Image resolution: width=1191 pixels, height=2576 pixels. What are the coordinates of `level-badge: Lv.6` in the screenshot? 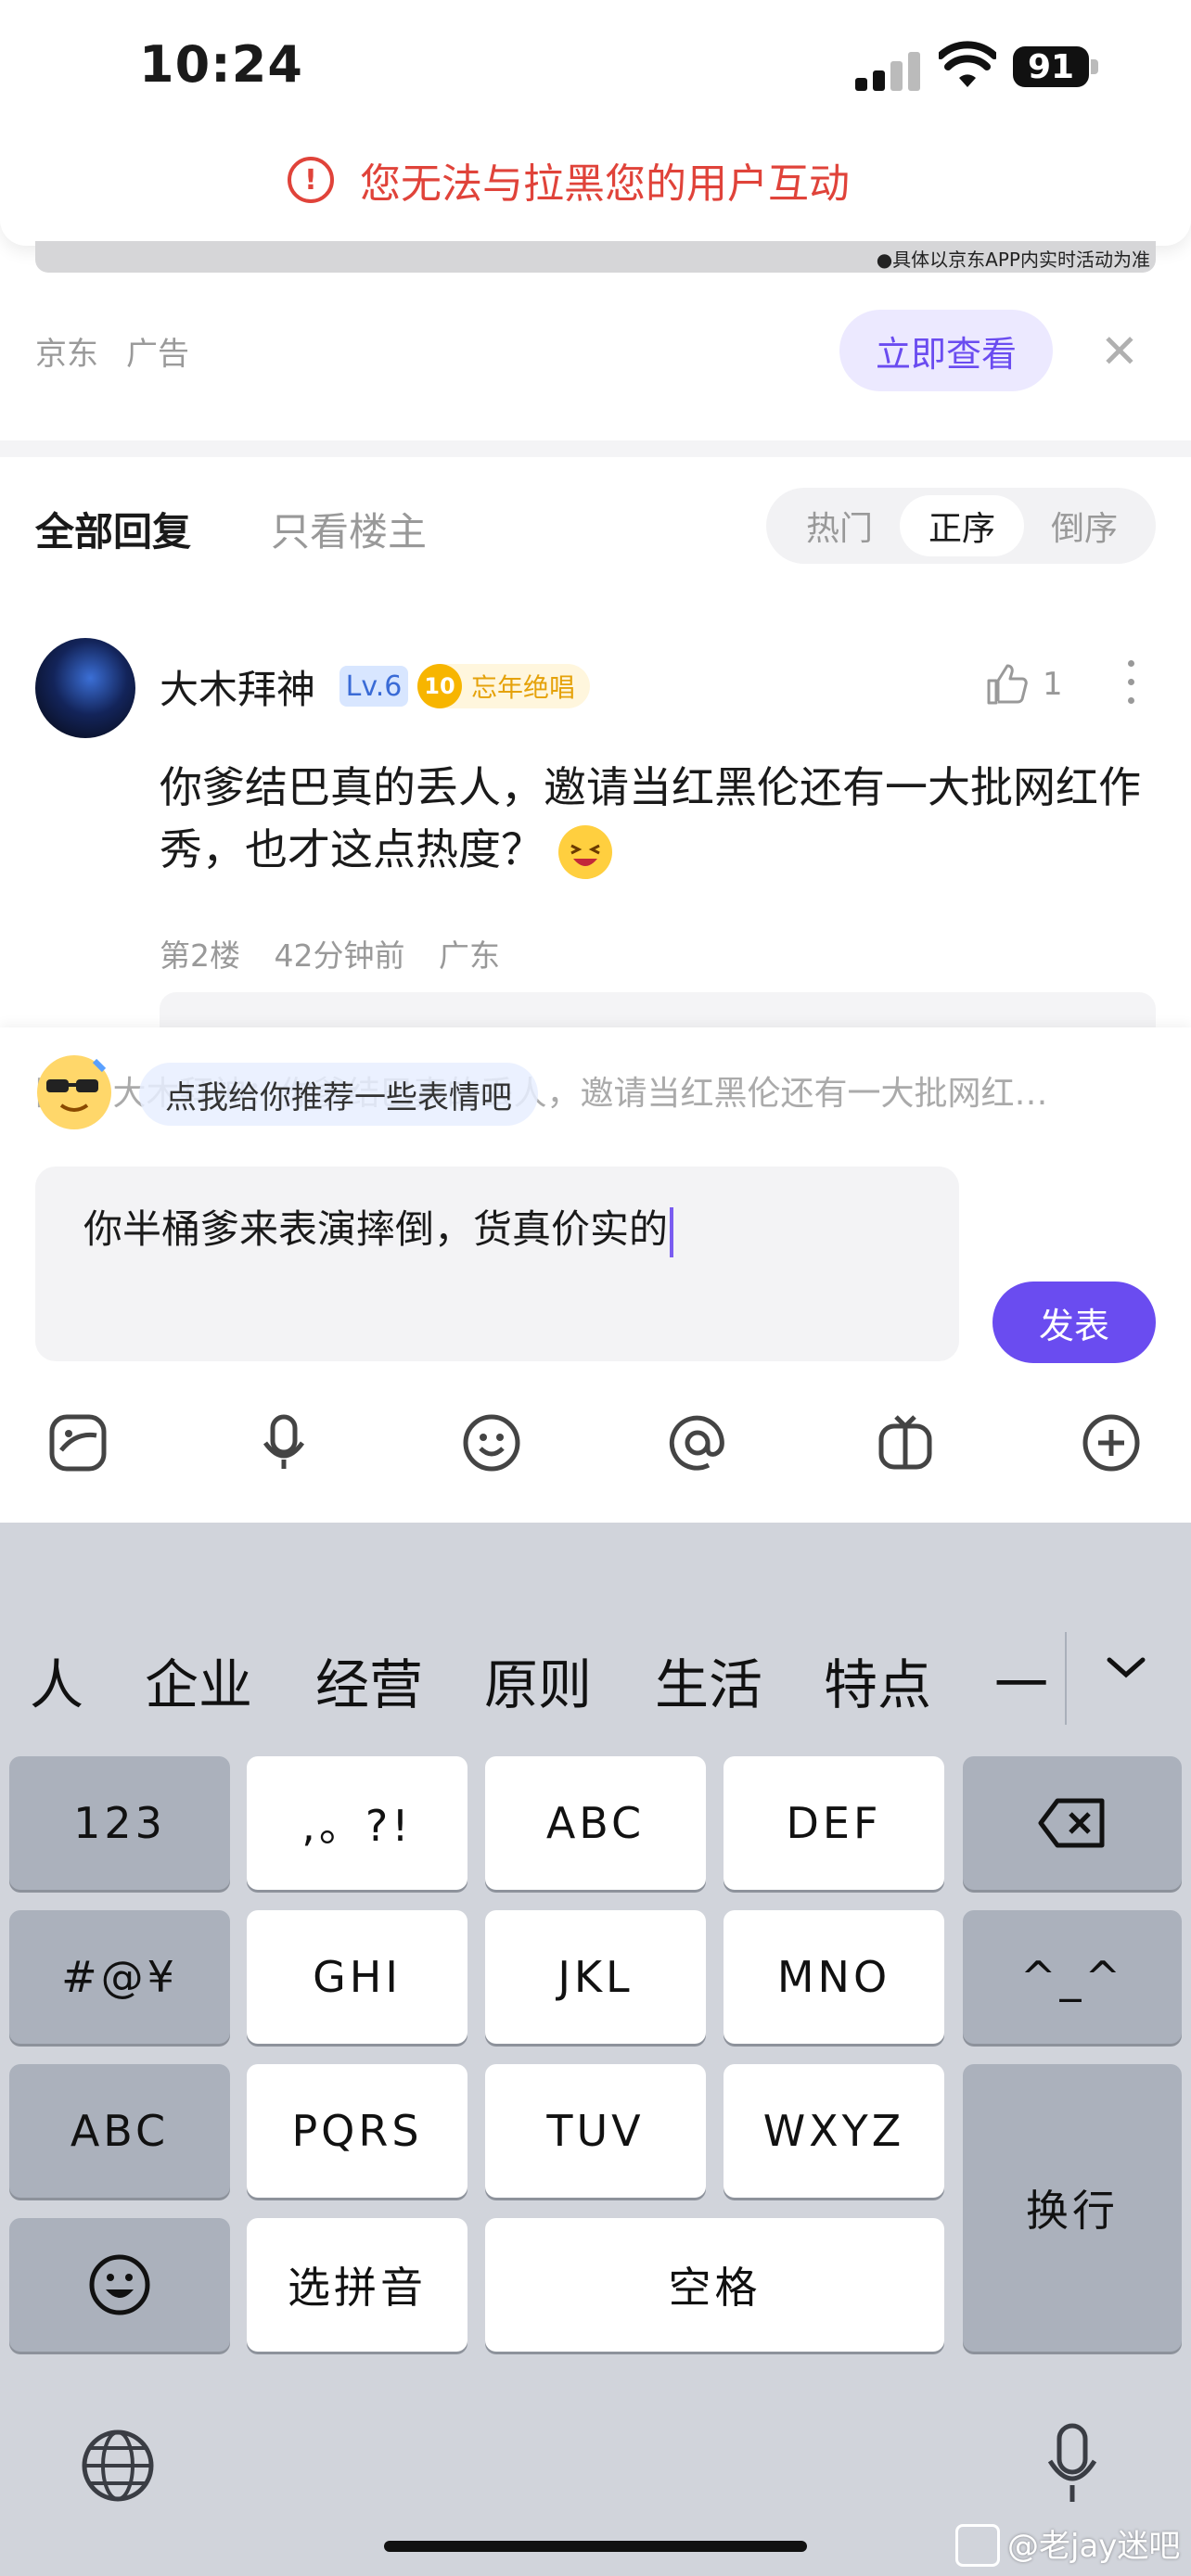 It's located at (373, 686).